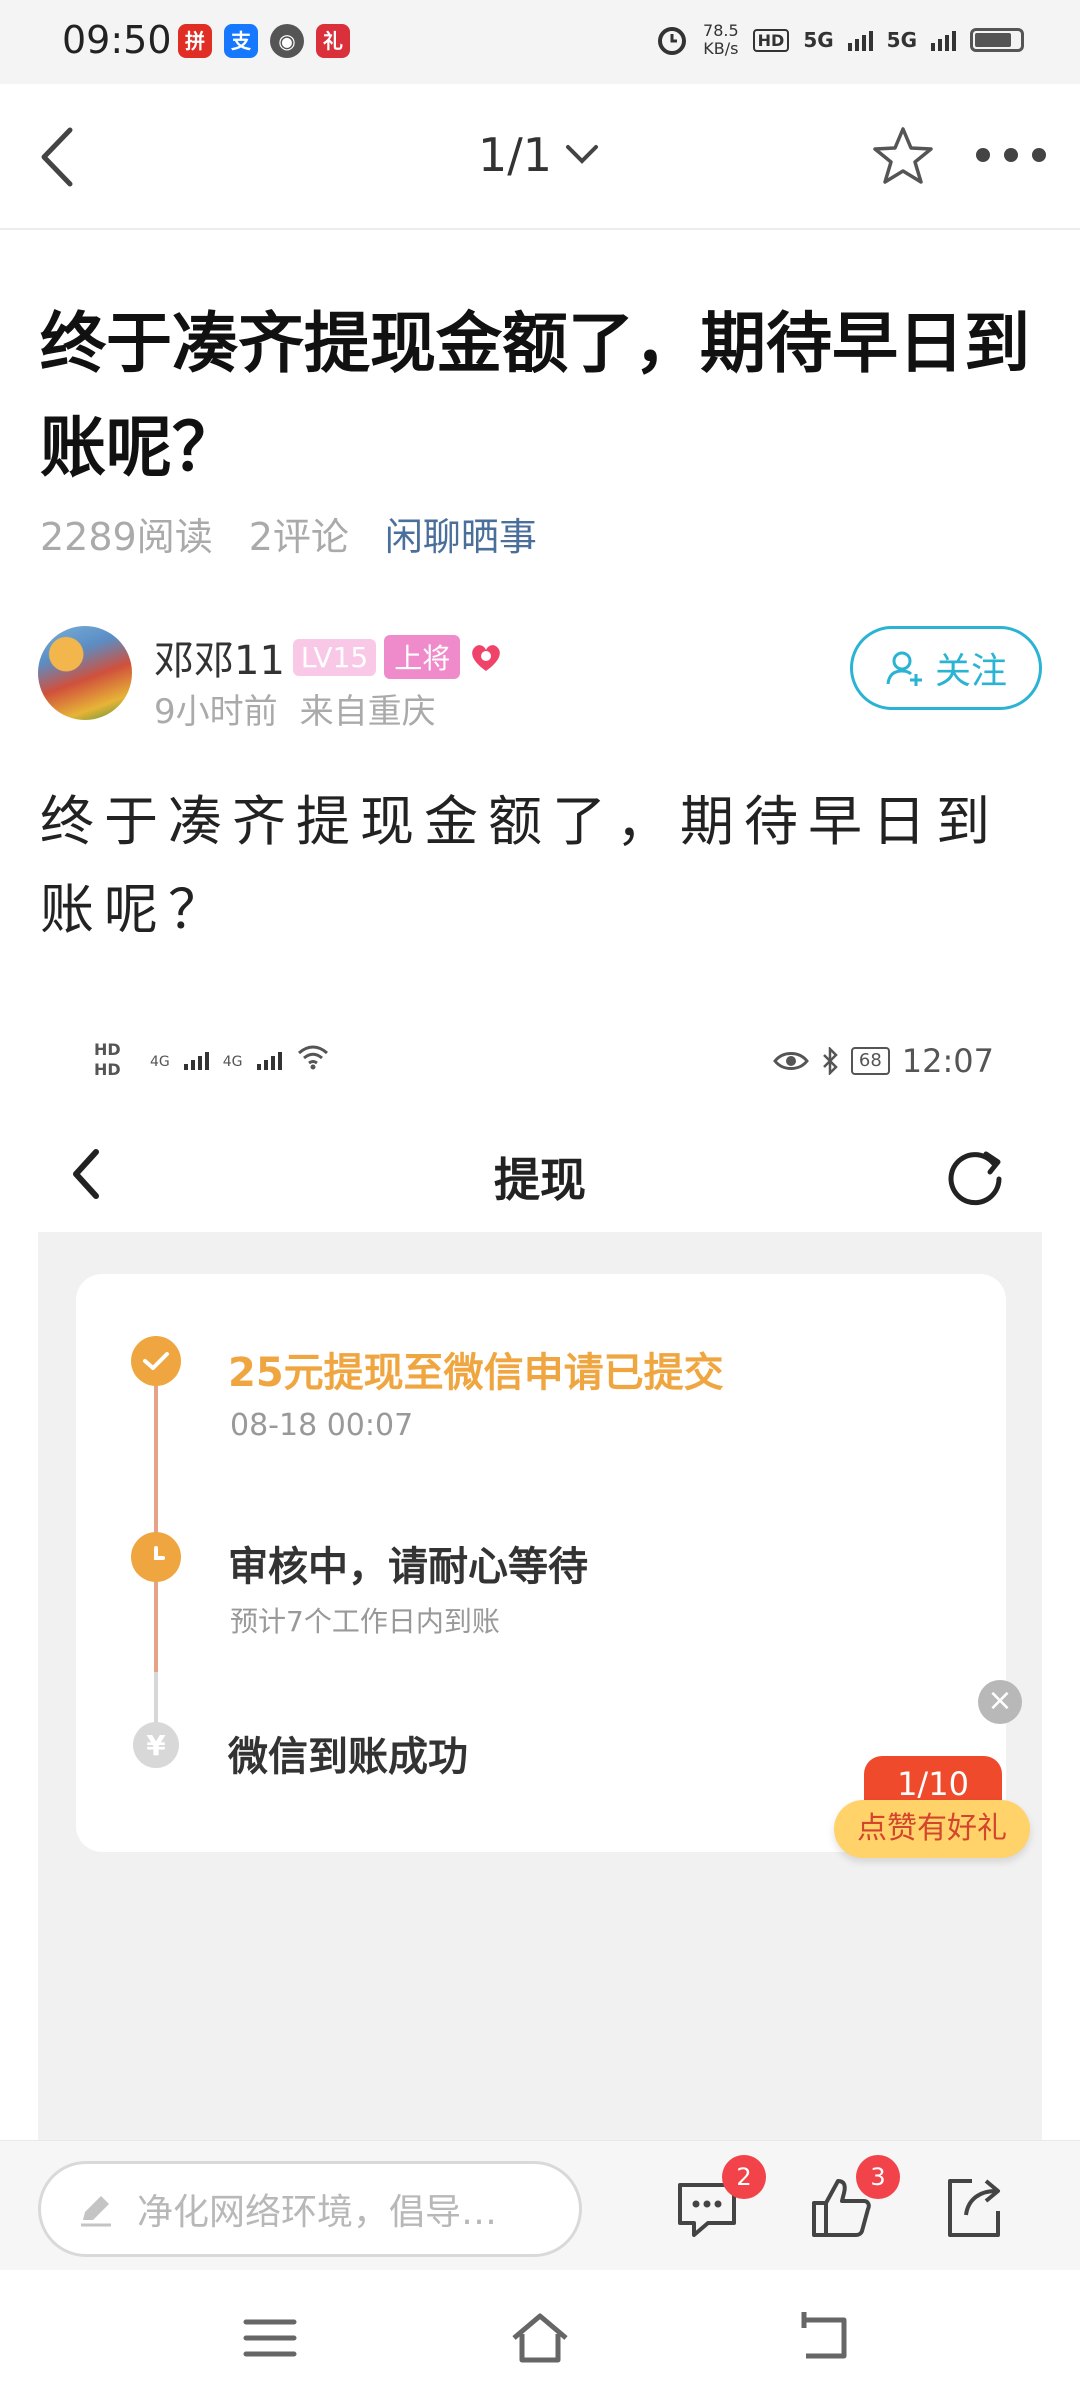 This screenshot has height=2400, width=1080. I want to click on author-name: 邓邓11, so click(219, 657).